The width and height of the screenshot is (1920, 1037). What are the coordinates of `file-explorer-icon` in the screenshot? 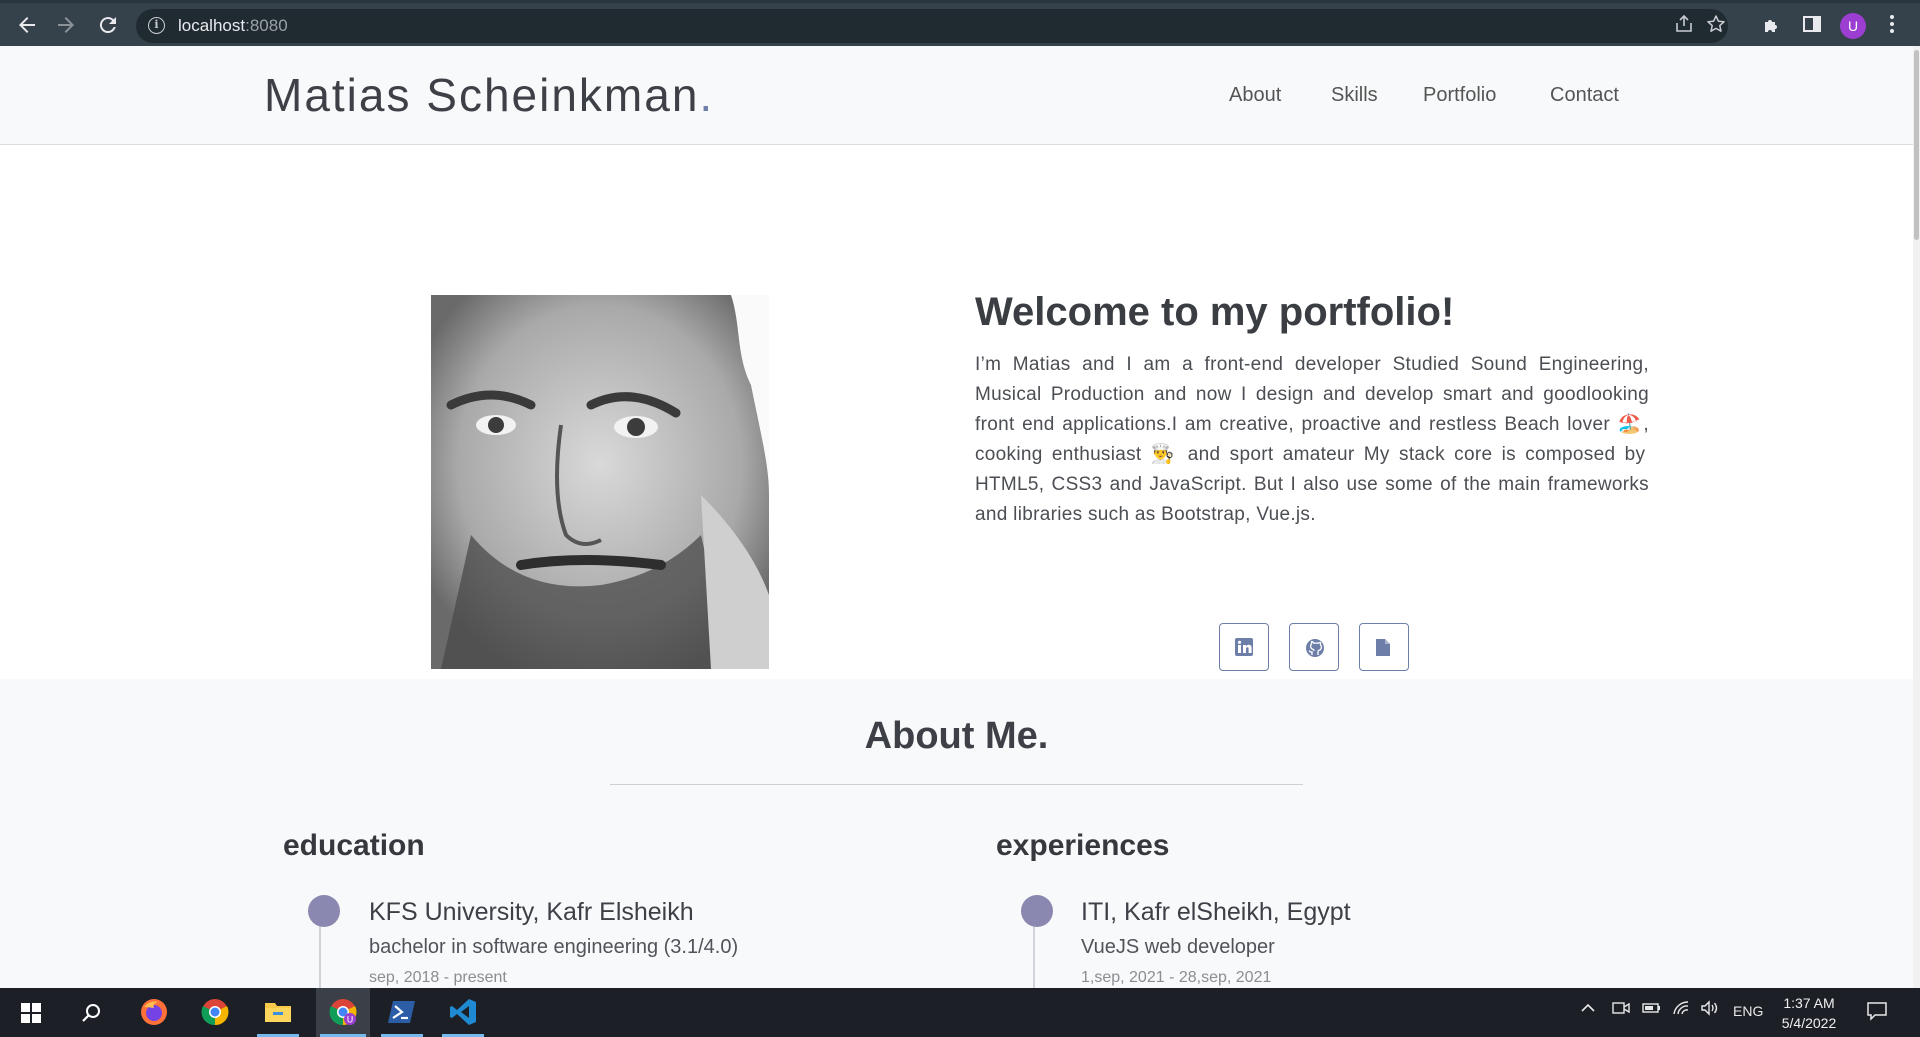 It's located at (278, 1012).